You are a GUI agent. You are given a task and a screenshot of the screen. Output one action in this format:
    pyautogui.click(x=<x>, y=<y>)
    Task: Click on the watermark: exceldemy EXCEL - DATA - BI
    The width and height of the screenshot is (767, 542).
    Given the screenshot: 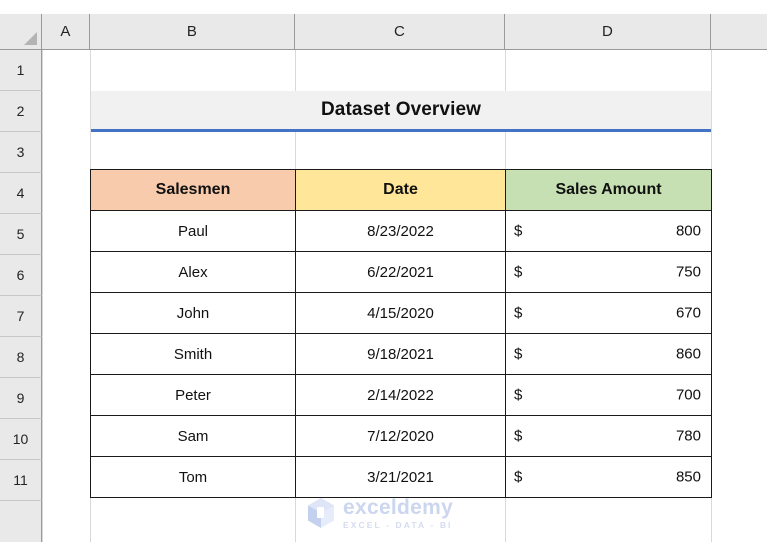 What is the action you would take?
    pyautogui.click(x=379, y=513)
    